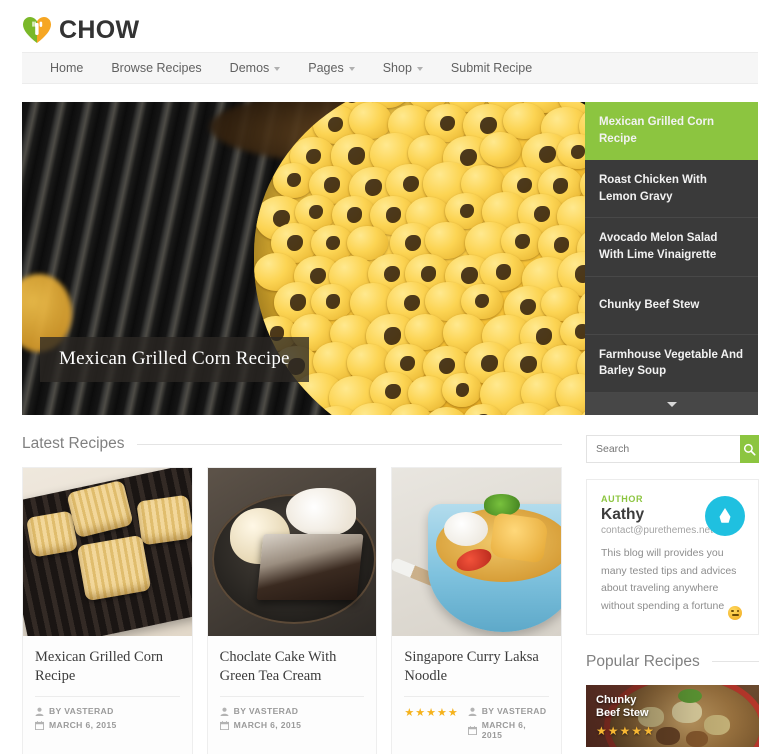 The image size is (780, 754). I want to click on nav-item-submit-recipe: Submit Recipe, so click(491, 68).